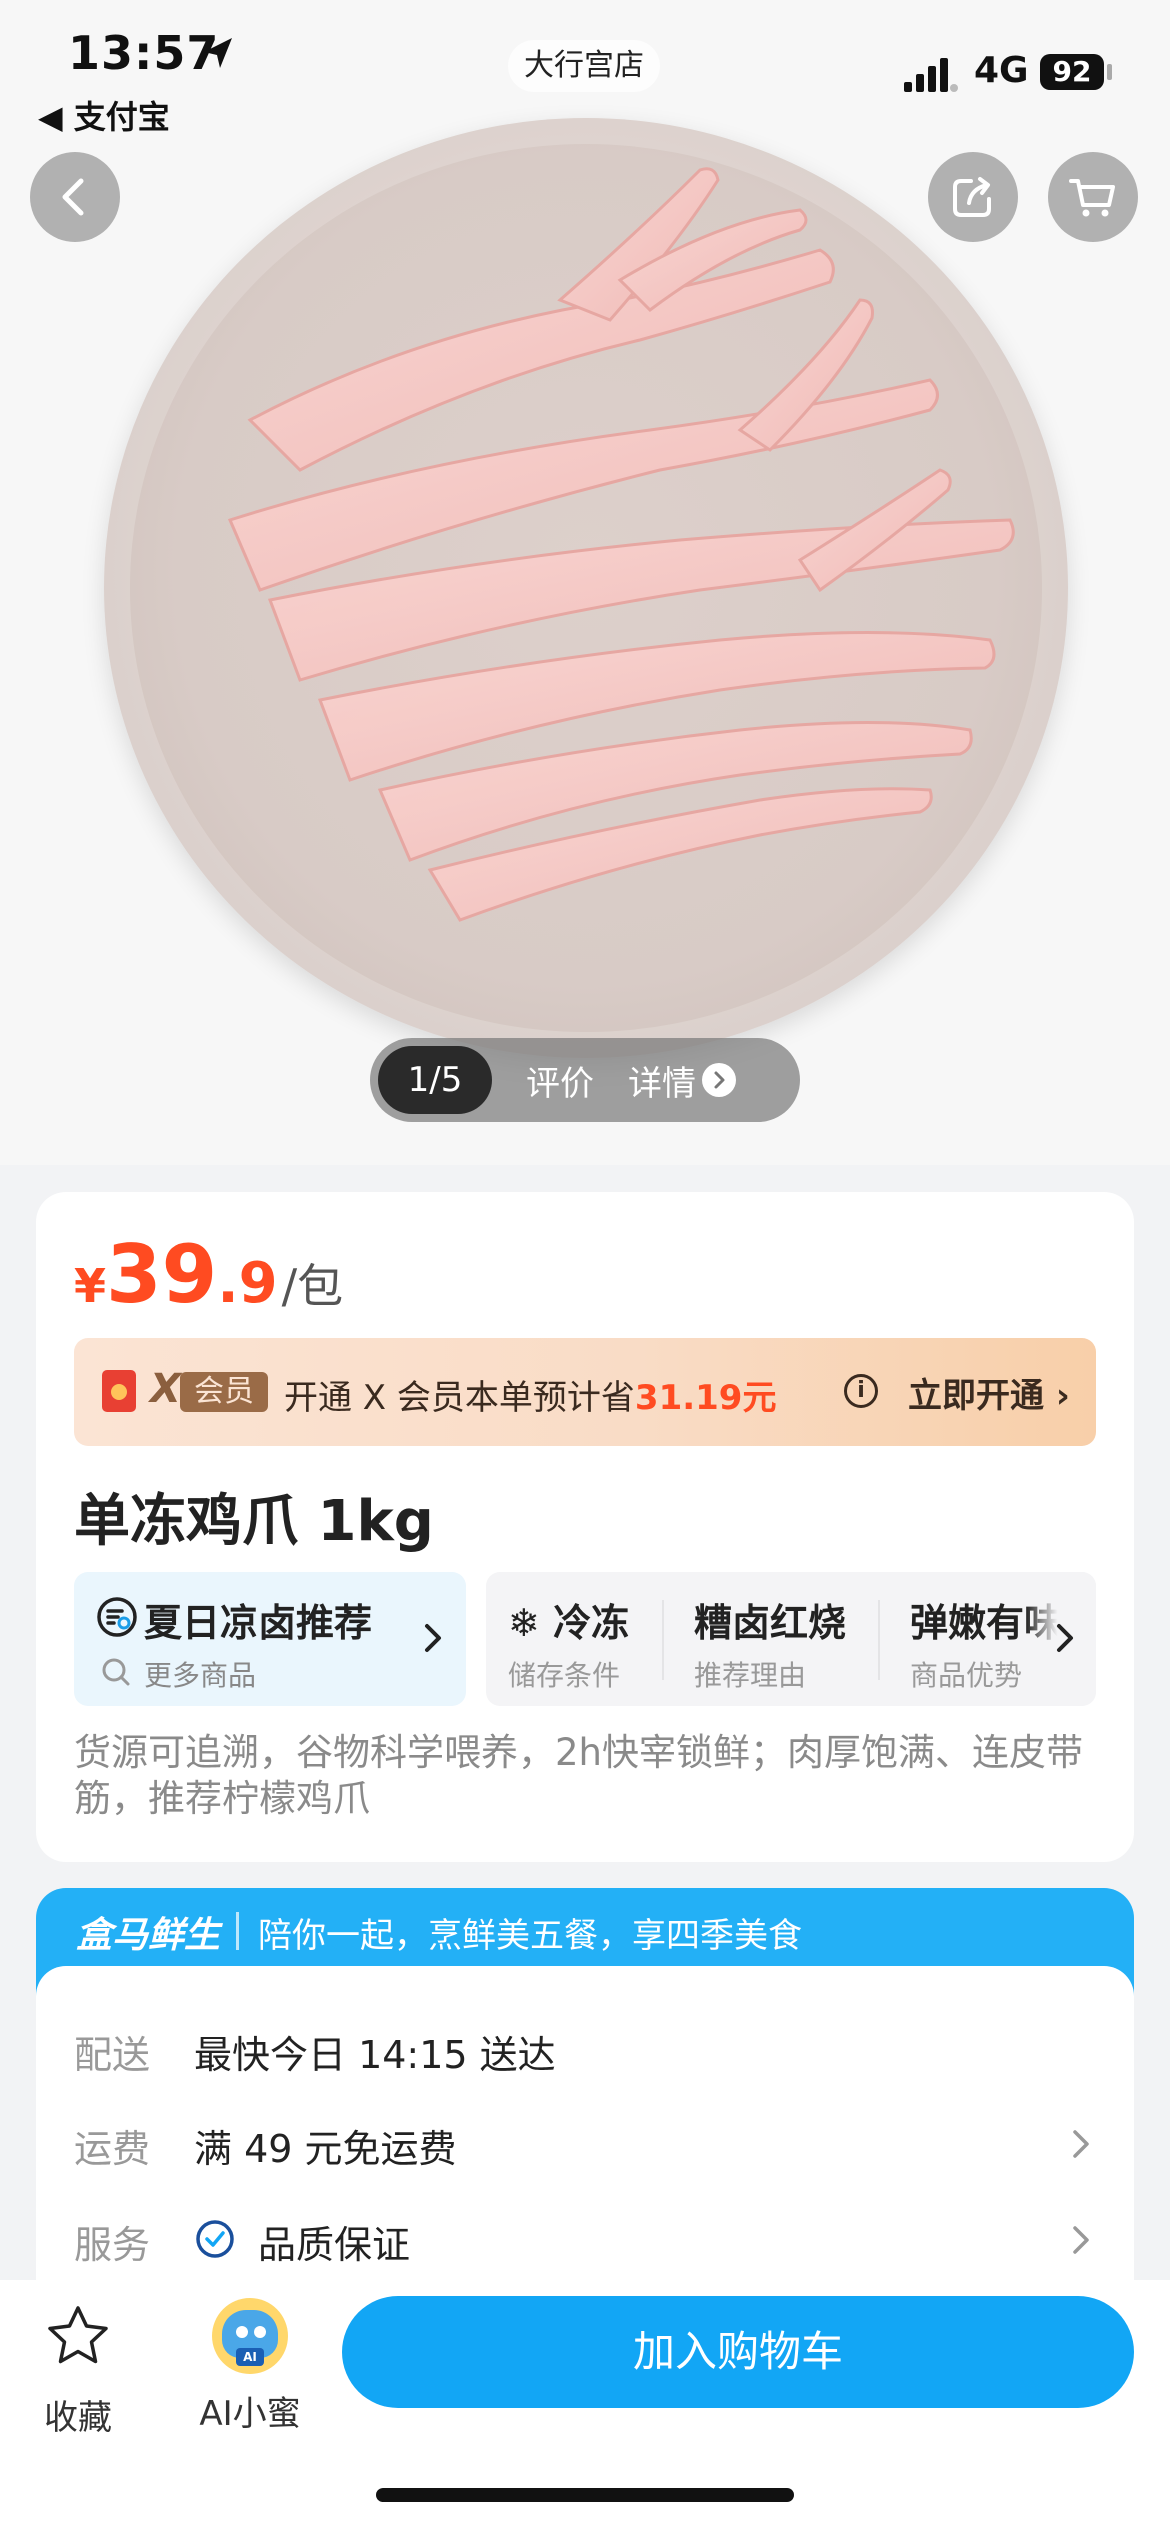 Image resolution: width=1170 pixels, height=2532 pixels. I want to click on shipping-fee-label: 运费, so click(112, 2149).